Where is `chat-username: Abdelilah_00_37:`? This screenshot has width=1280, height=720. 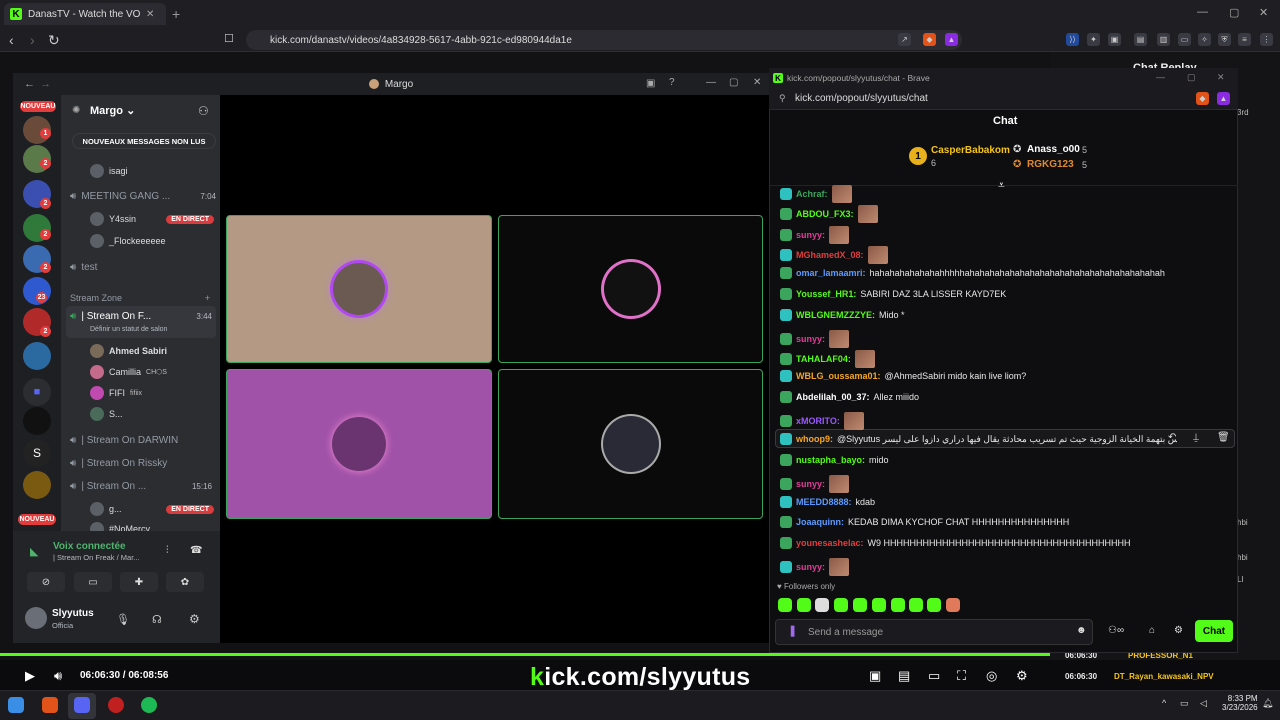 chat-username: Abdelilah_00_37: is located at coordinates (833, 397).